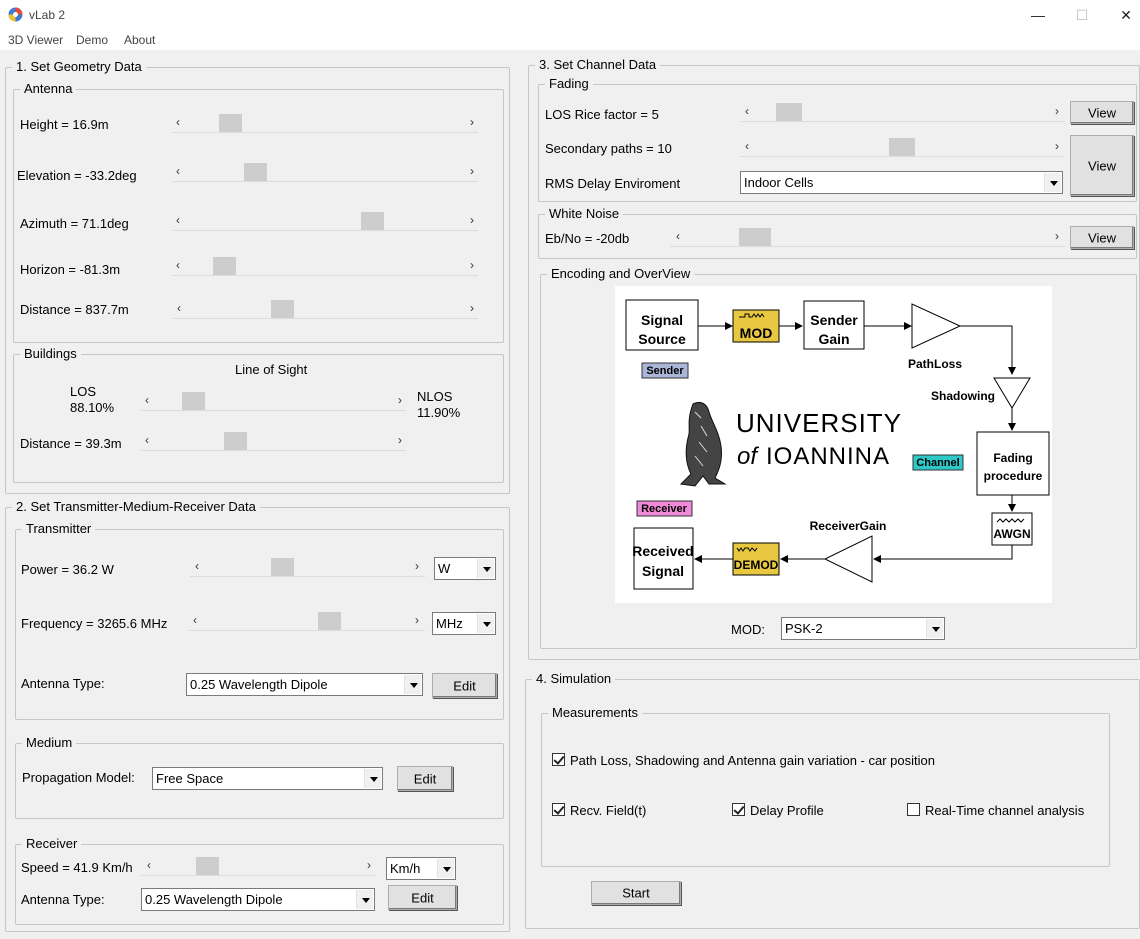 Image resolution: width=1140 pixels, height=939 pixels. Describe the element at coordinates (901, 182) in the screenshot. I see `rms-delay-select: Indoor Cells` at that location.